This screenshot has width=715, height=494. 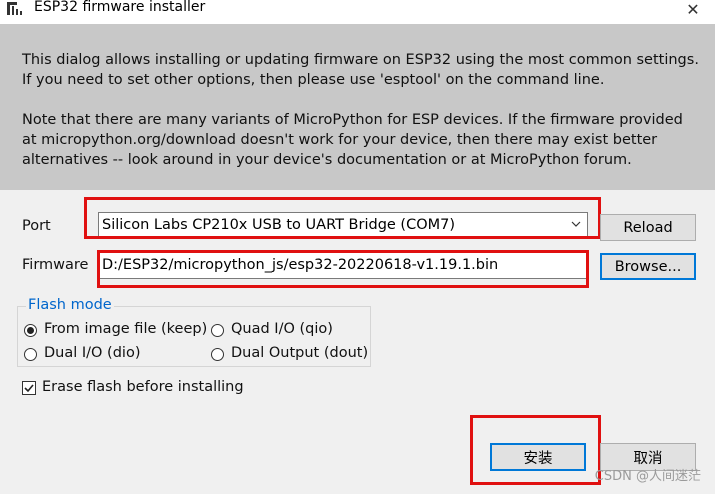 What do you see at coordinates (648, 227) in the screenshot?
I see `reload-button: Reload` at bounding box center [648, 227].